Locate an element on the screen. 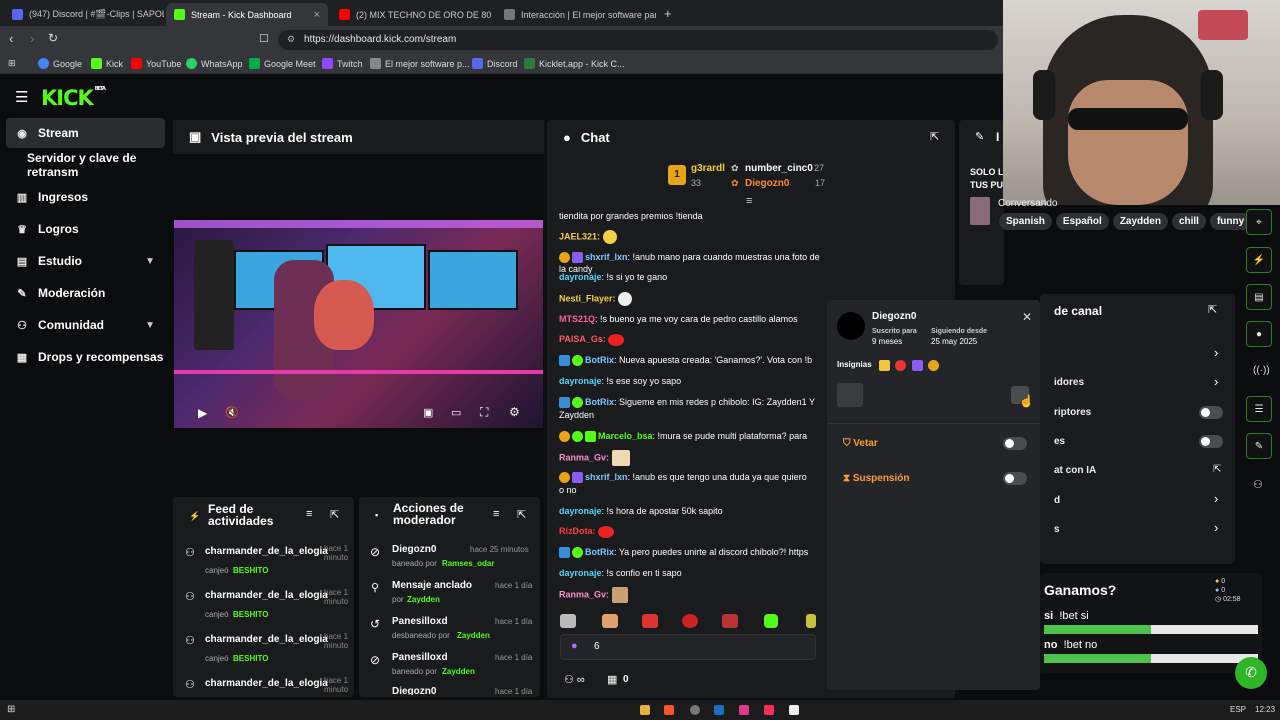 The image size is (1280, 720). chat-message: JAEL321: is located at coordinates (690, 237).